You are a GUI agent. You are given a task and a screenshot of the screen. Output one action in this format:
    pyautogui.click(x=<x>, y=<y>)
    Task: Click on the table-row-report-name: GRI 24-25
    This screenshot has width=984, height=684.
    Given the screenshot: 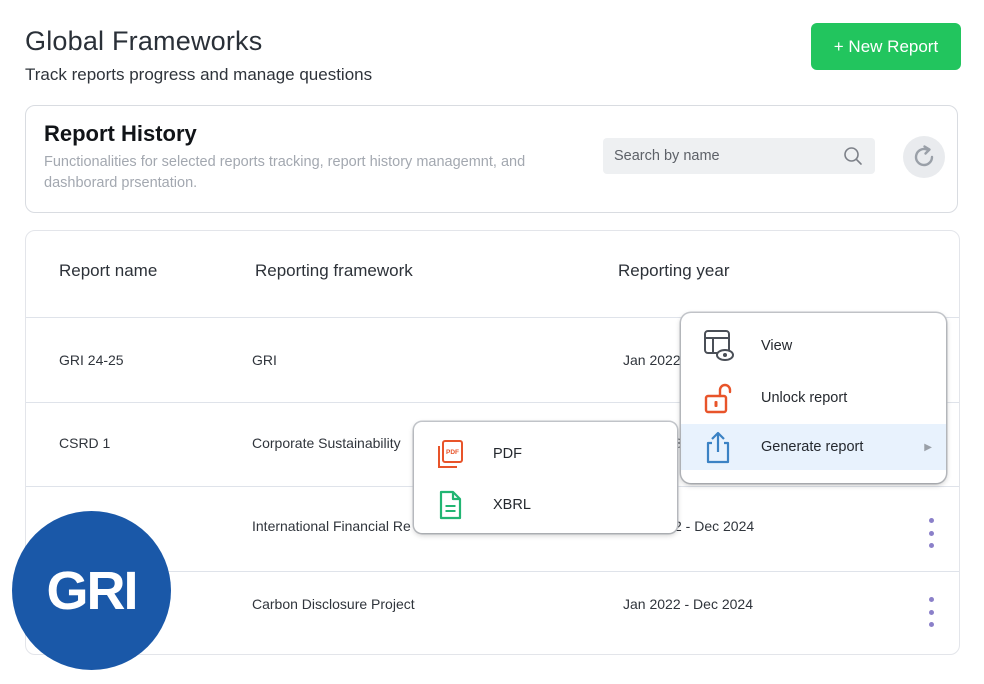 What is the action you would take?
    pyautogui.click(x=91, y=360)
    